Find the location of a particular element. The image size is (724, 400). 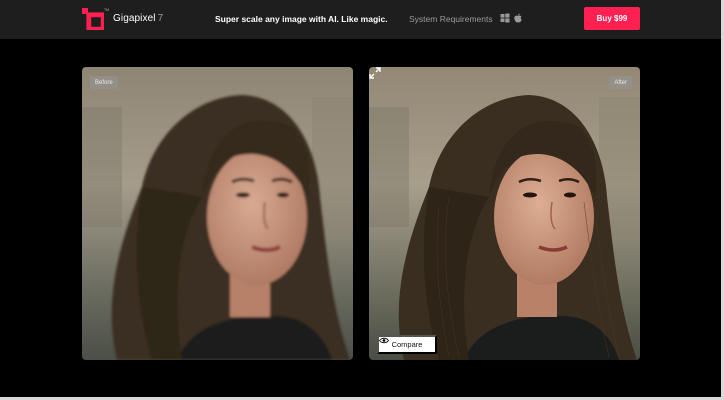

compare-button: Compare is located at coordinates (407, 344).